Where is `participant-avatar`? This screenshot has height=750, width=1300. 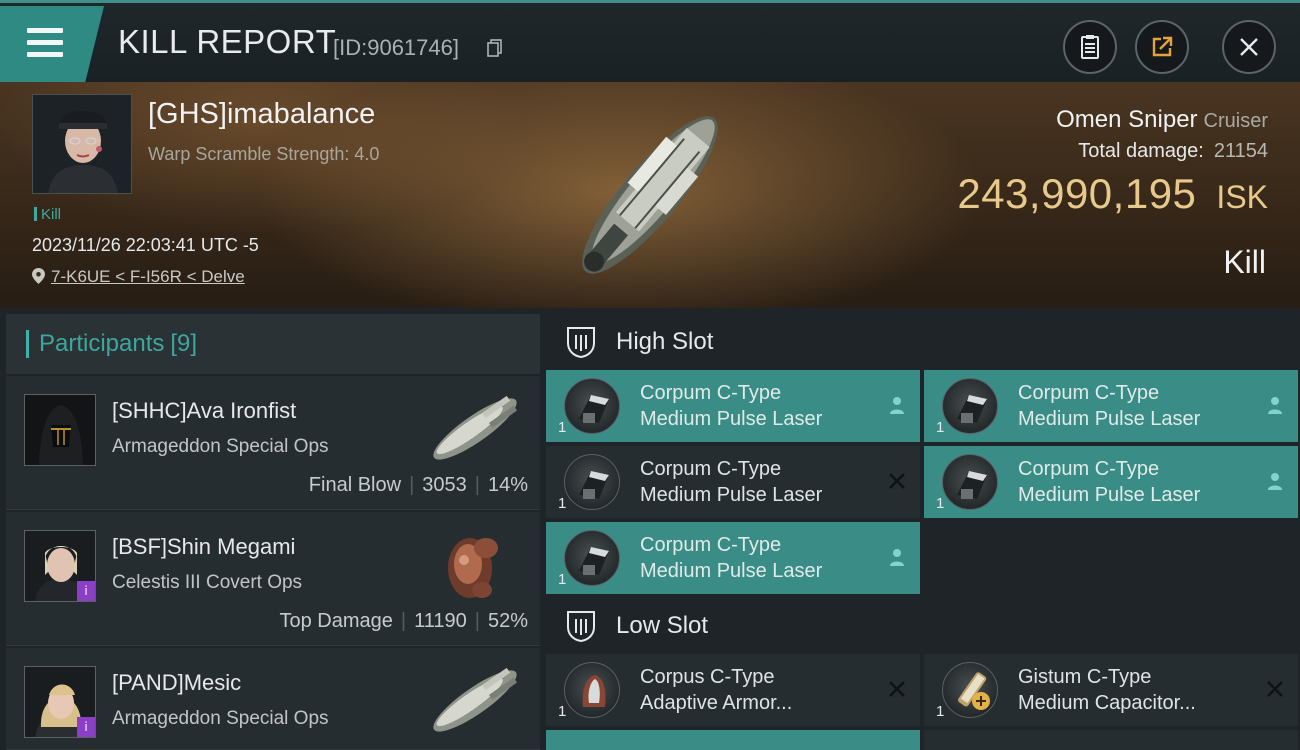
participant-avatar is located at coordinates (60, 430).